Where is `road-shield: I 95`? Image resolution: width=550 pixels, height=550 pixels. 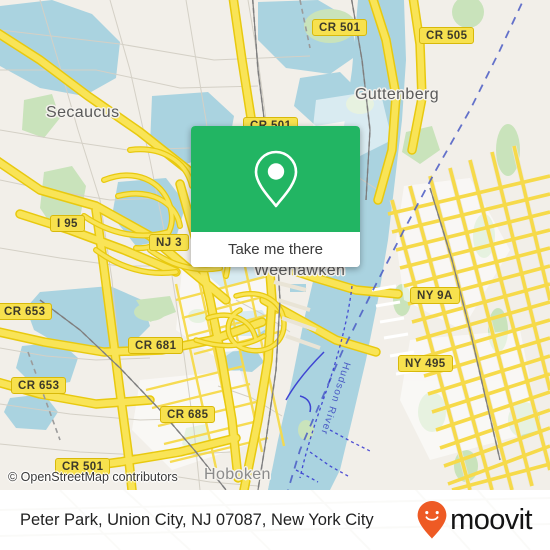 road-shield: I 95 is located at coordinates (67, 223).